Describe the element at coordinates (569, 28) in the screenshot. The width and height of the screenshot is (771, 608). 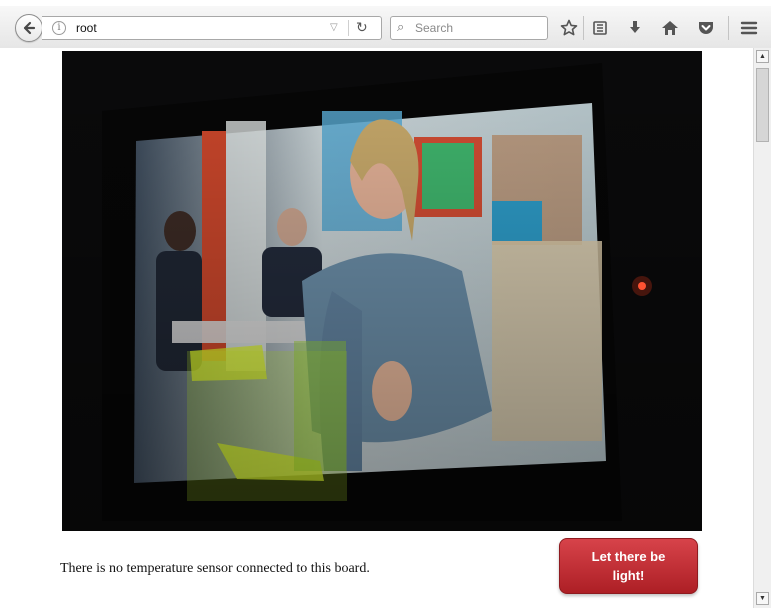
I see `bookmark-star-icon` at that location.